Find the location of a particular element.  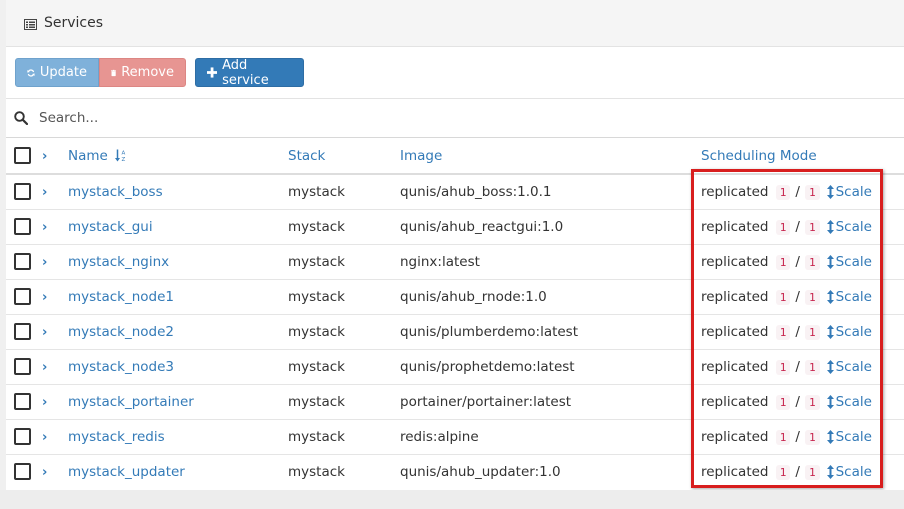

column-header-stack: Stack is located at coordinates (344, 156).